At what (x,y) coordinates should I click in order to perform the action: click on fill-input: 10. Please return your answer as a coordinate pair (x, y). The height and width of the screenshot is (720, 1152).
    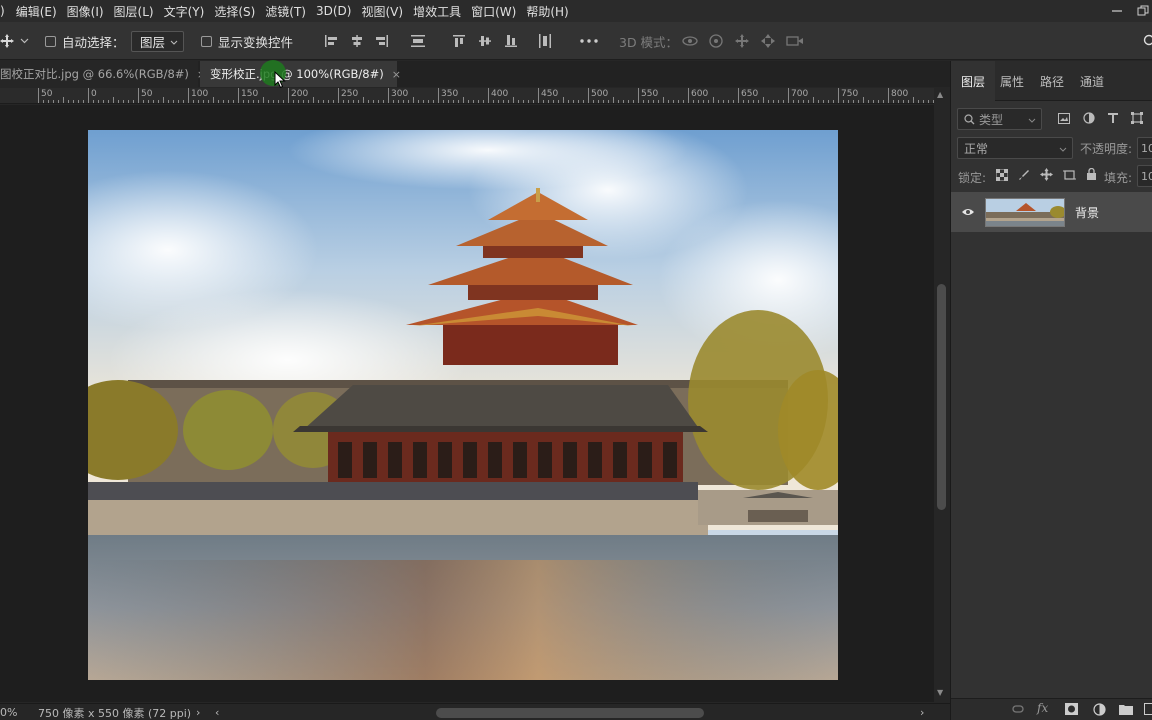
    Looking at the image, I should click on (1144, 176).